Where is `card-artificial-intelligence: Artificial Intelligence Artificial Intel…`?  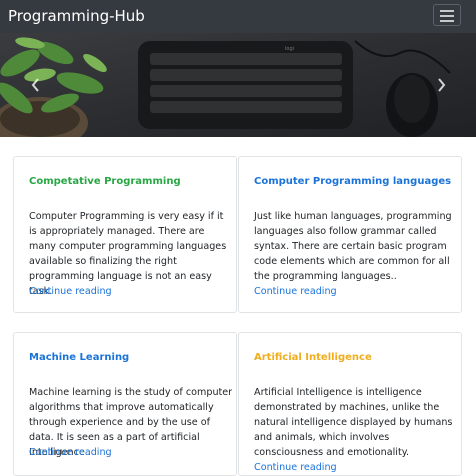 card-artificial-intelligence: Artificial Intelligence Artificial Intel… is located at coordinates (350, 404).